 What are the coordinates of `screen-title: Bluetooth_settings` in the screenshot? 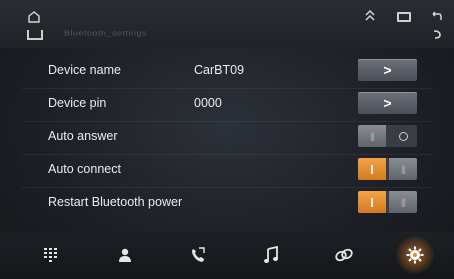 It's located at (106, 33).